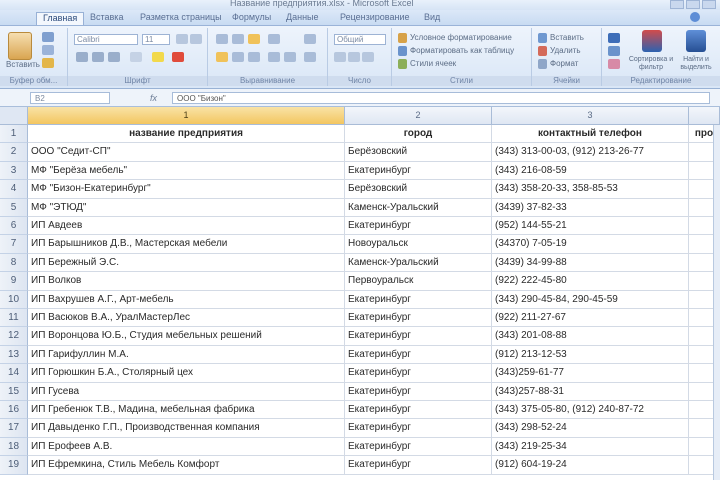 Image resolution: width=720 pixels, height=480 pixels. Describe the element at coordinates (14, 447) in the screenshot. I see `row-header: 18` at that location.